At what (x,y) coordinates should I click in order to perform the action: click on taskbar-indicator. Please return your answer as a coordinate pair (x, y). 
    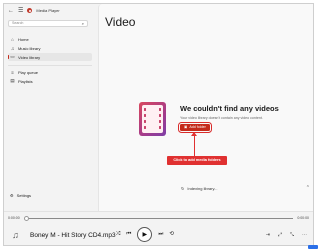
    Looking at the image, I should click on (313, 247).